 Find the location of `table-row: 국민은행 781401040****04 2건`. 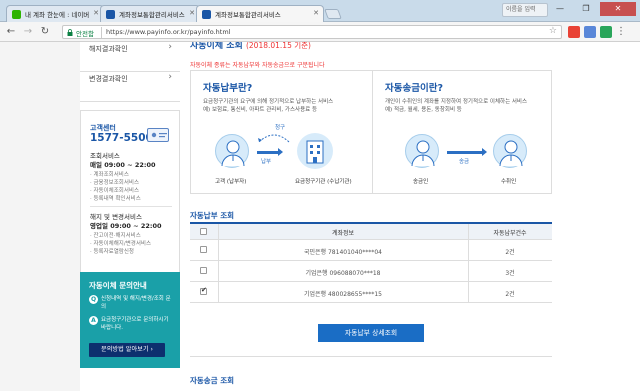

table-row: 국민은행 781401040****04 2건 is located at coordinates (371, 250).